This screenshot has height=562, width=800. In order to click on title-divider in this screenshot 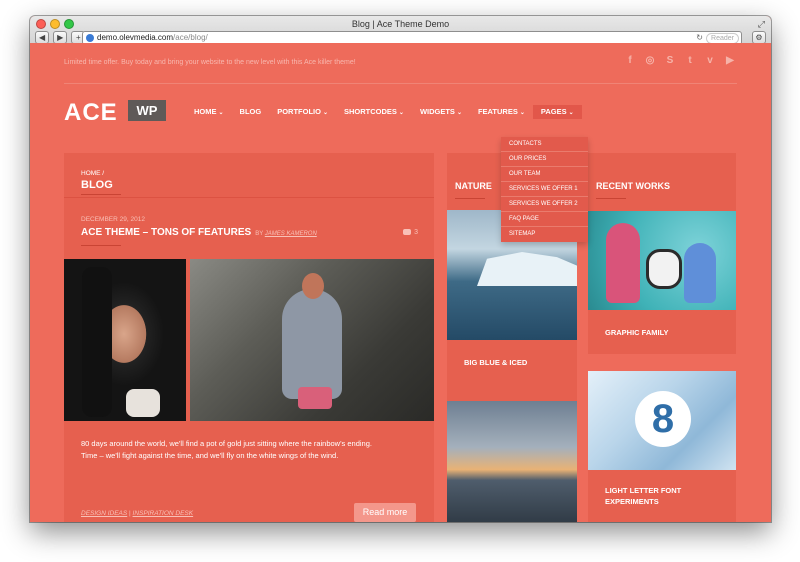, I will do `click(249, 197)`.